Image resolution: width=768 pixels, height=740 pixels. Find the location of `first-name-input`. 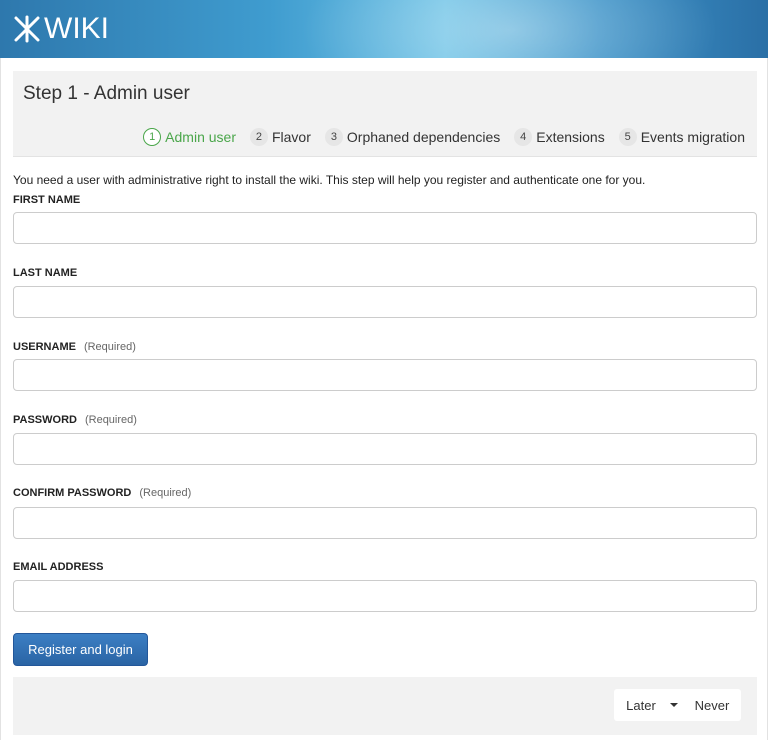

first-name-input is located at coordinates (385, 228).